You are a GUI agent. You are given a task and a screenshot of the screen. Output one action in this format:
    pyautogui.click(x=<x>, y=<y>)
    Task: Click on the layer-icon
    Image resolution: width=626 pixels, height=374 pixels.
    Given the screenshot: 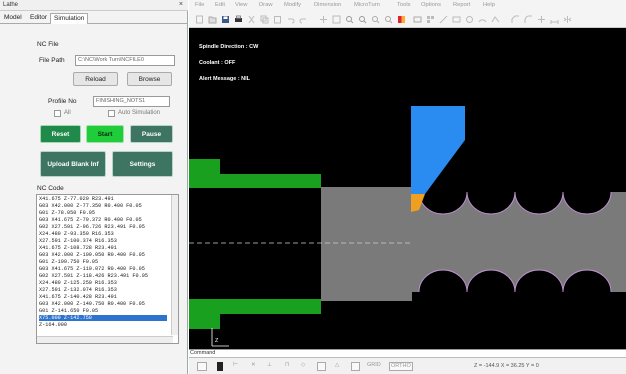 What is the action you would take?
    pyautogui.click(x=417, y=19)
    